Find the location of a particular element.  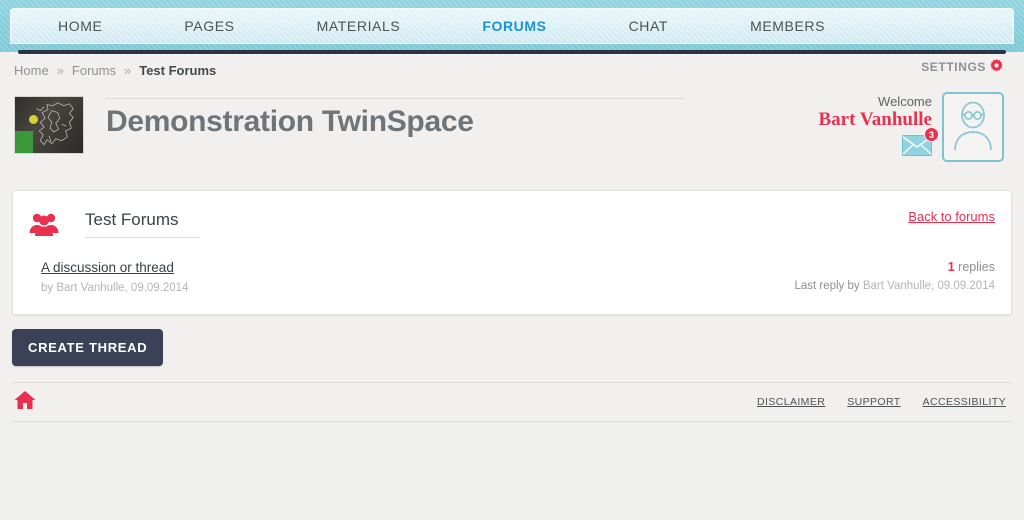

thread-title-link: A discussion or thread is located at coordinates (107, 267).